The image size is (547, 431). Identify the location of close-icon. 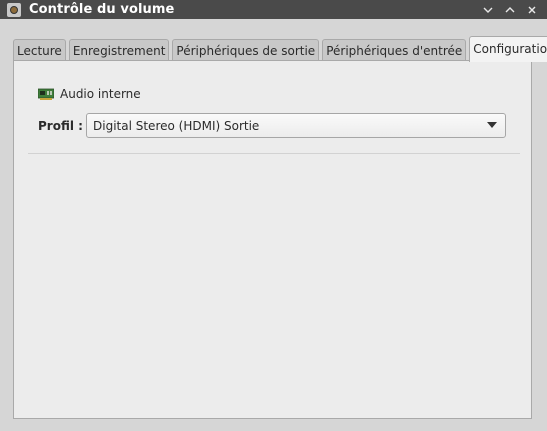
(532, 9).